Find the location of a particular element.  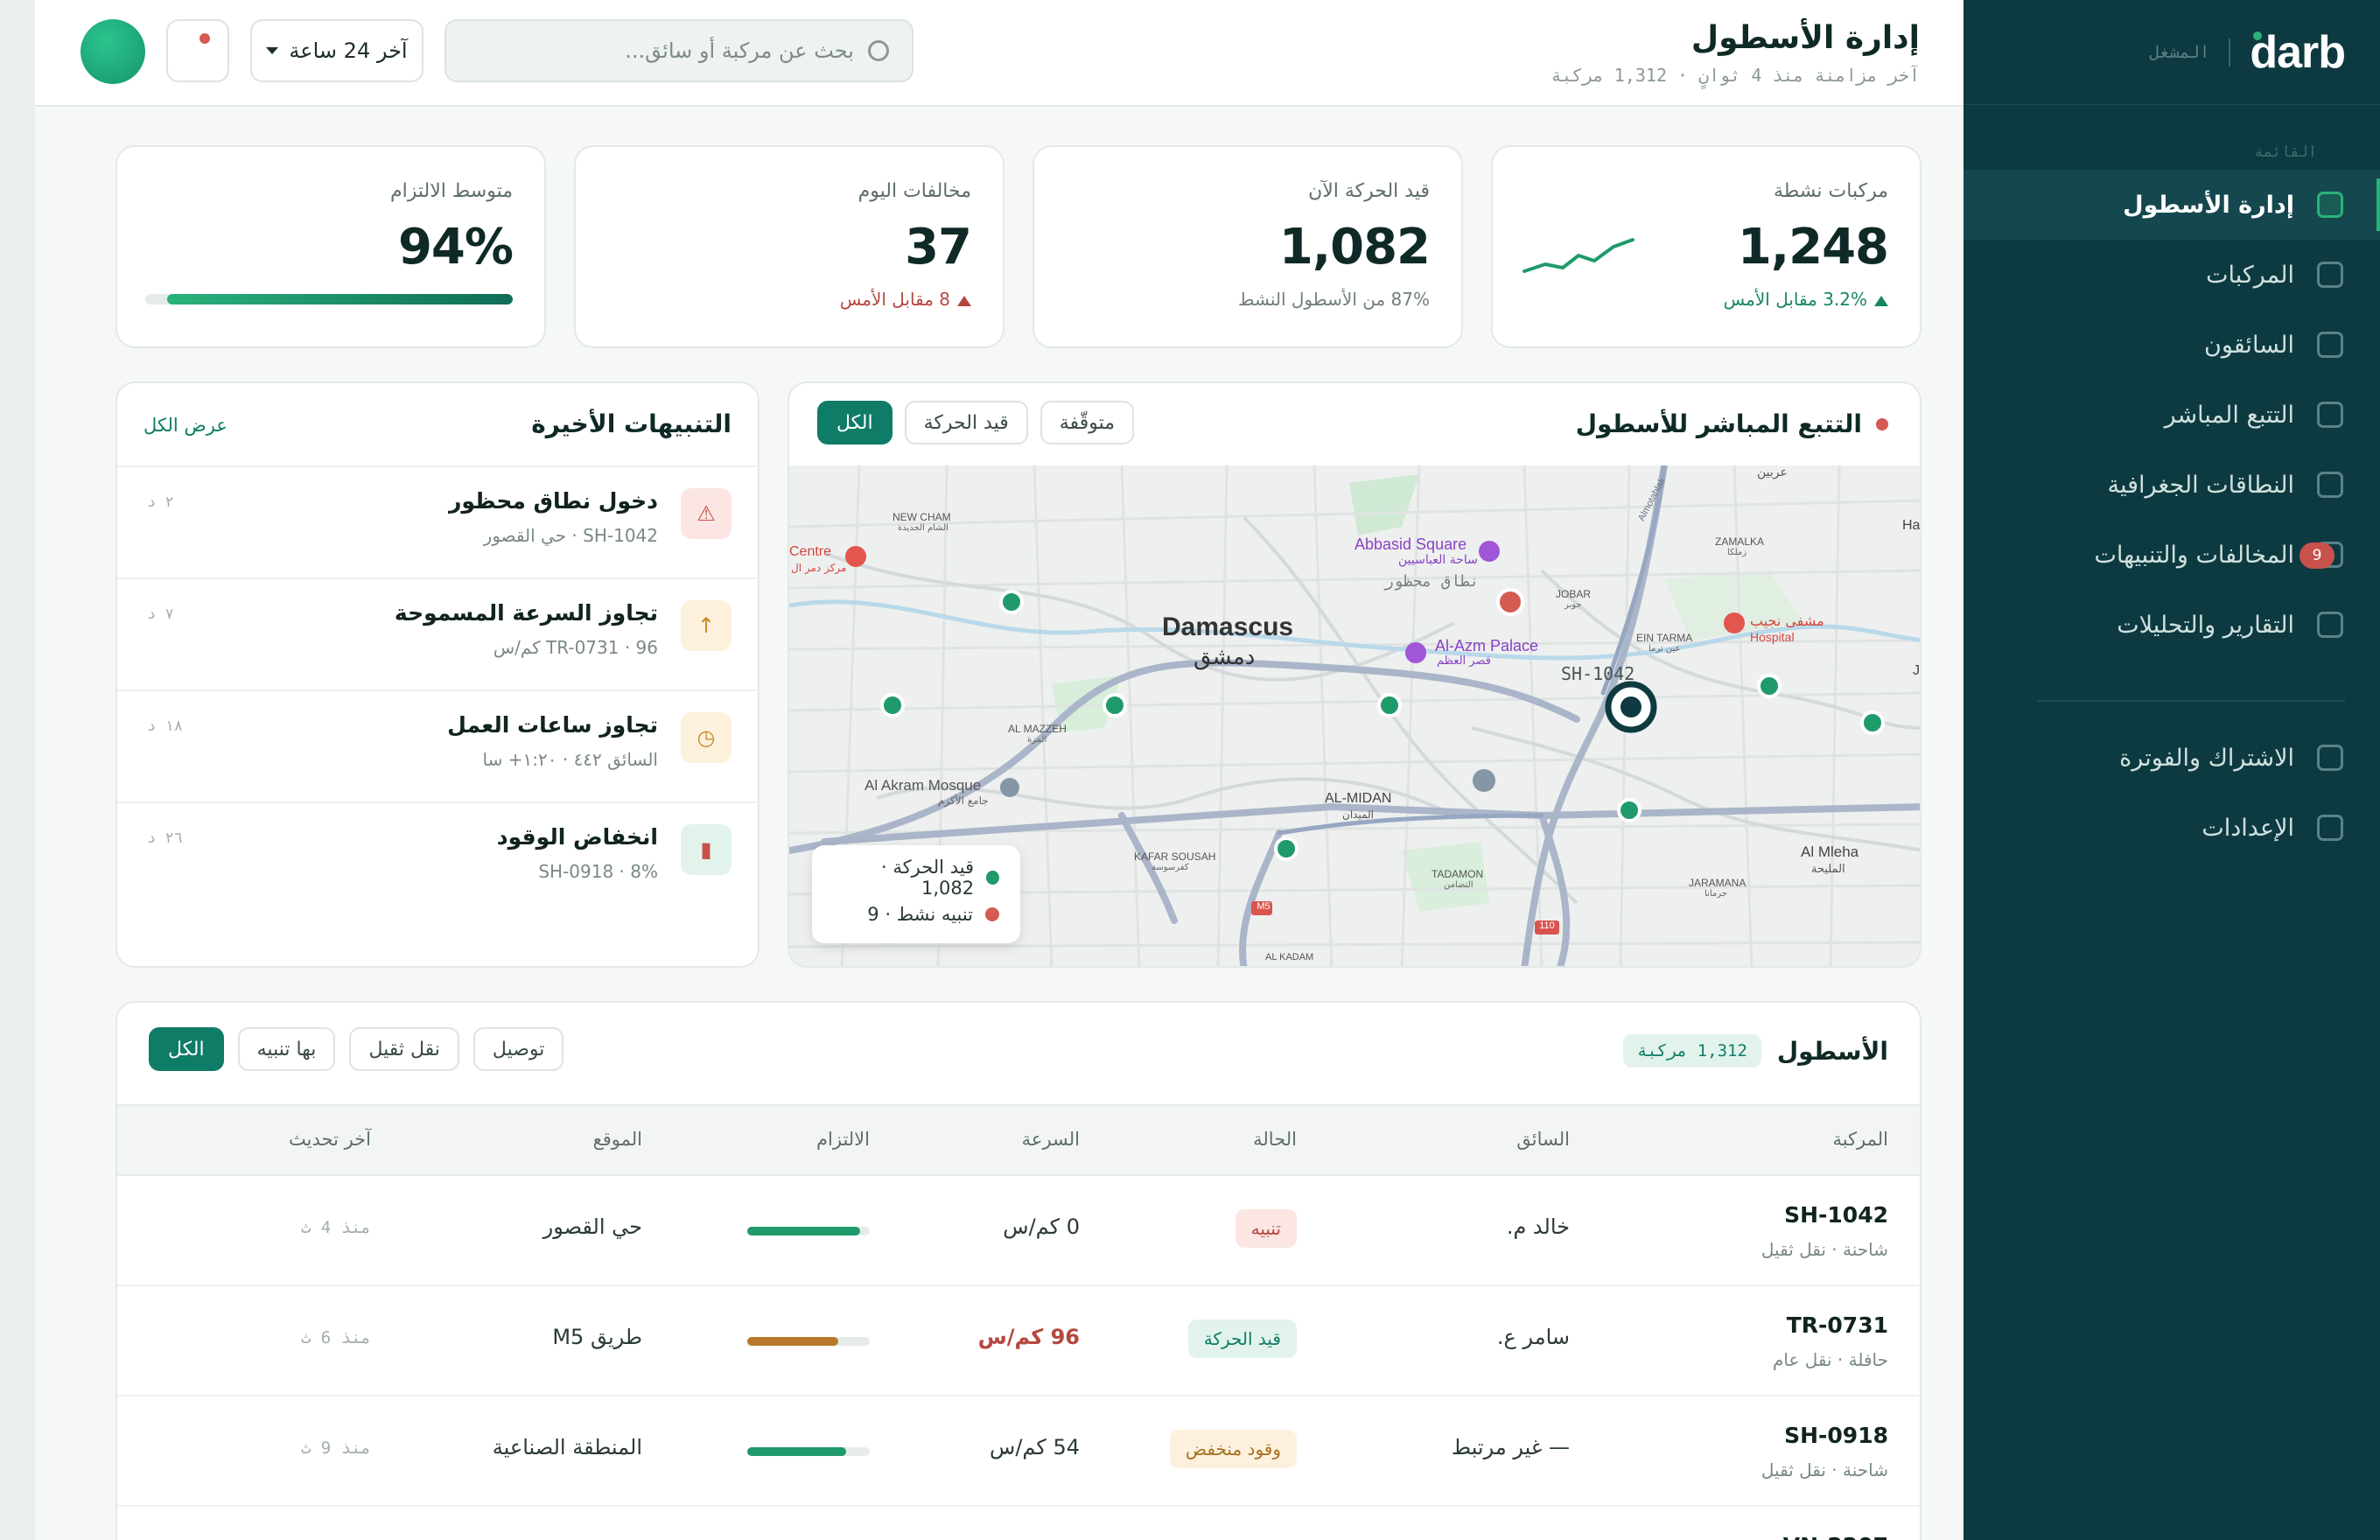

time-range-select: آخر 24 ساعة is located at coordinates (337, 50).